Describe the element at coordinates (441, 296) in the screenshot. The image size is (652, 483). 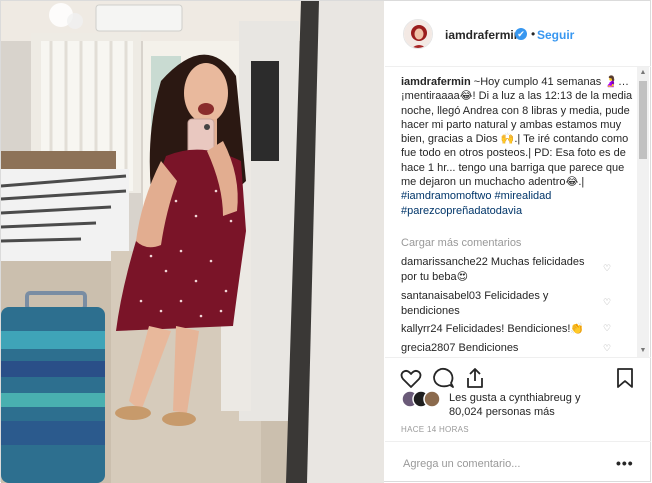
I see `comment-username: santanaisabel03` at that location.